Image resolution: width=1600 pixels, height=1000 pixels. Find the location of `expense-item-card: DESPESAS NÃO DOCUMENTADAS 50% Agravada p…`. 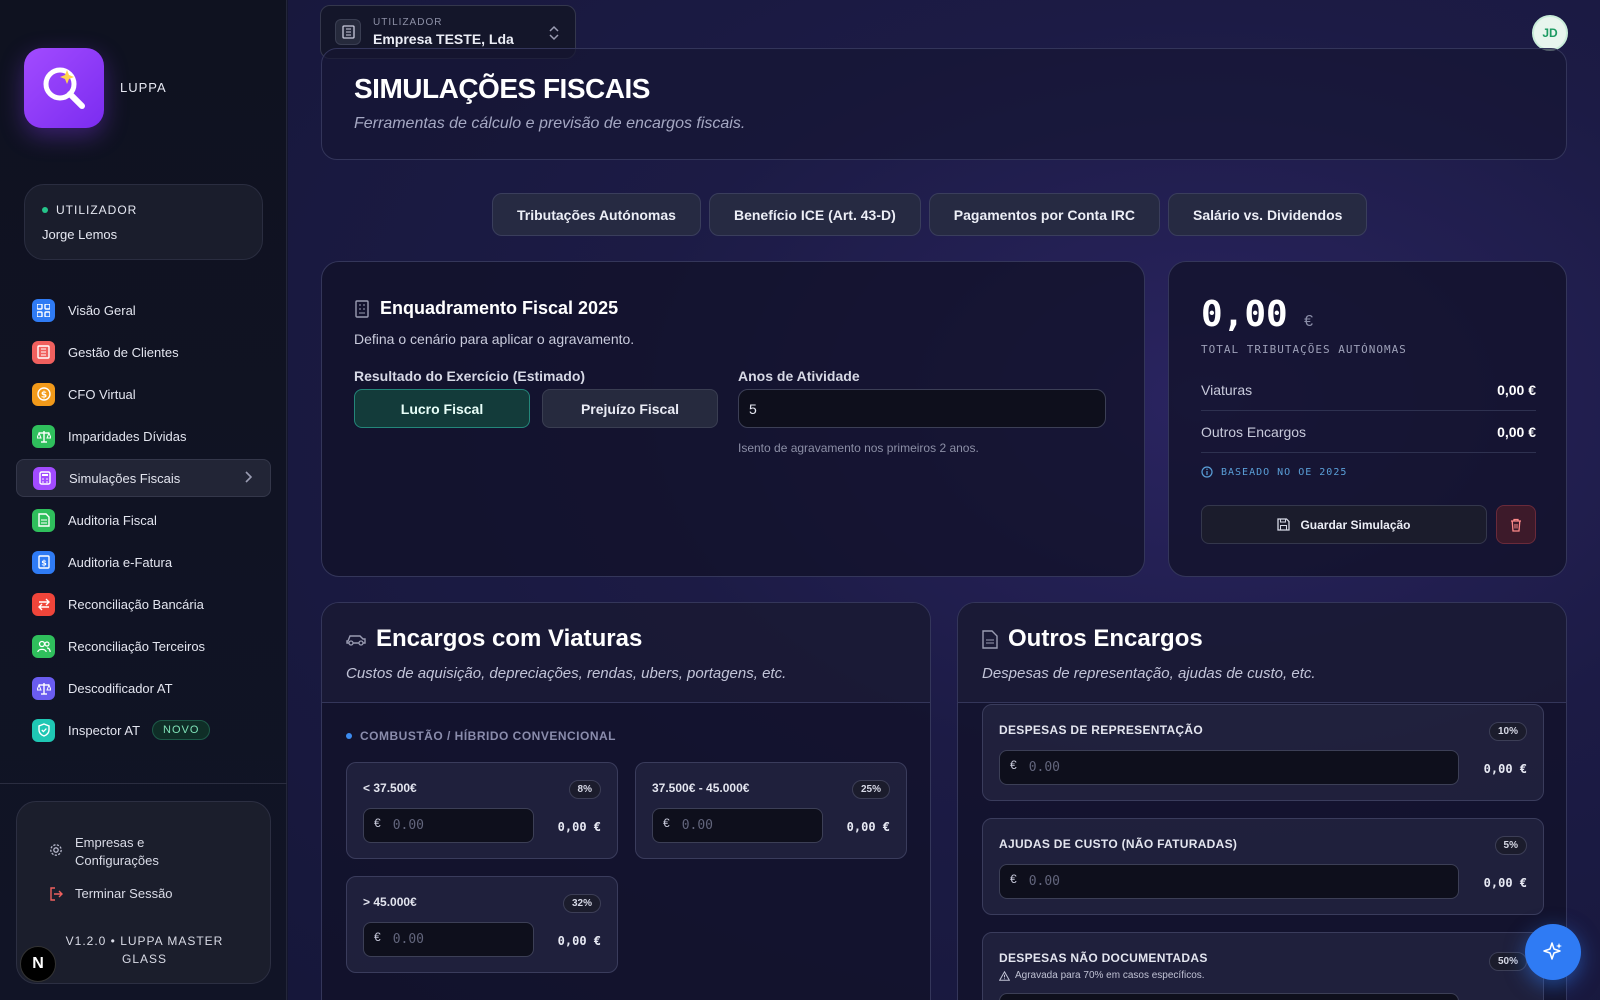

expense-item-card: DESPESAS NÃO DOCUMENTADAS 50% Agravada p… is located at coordinates (1263, 966).